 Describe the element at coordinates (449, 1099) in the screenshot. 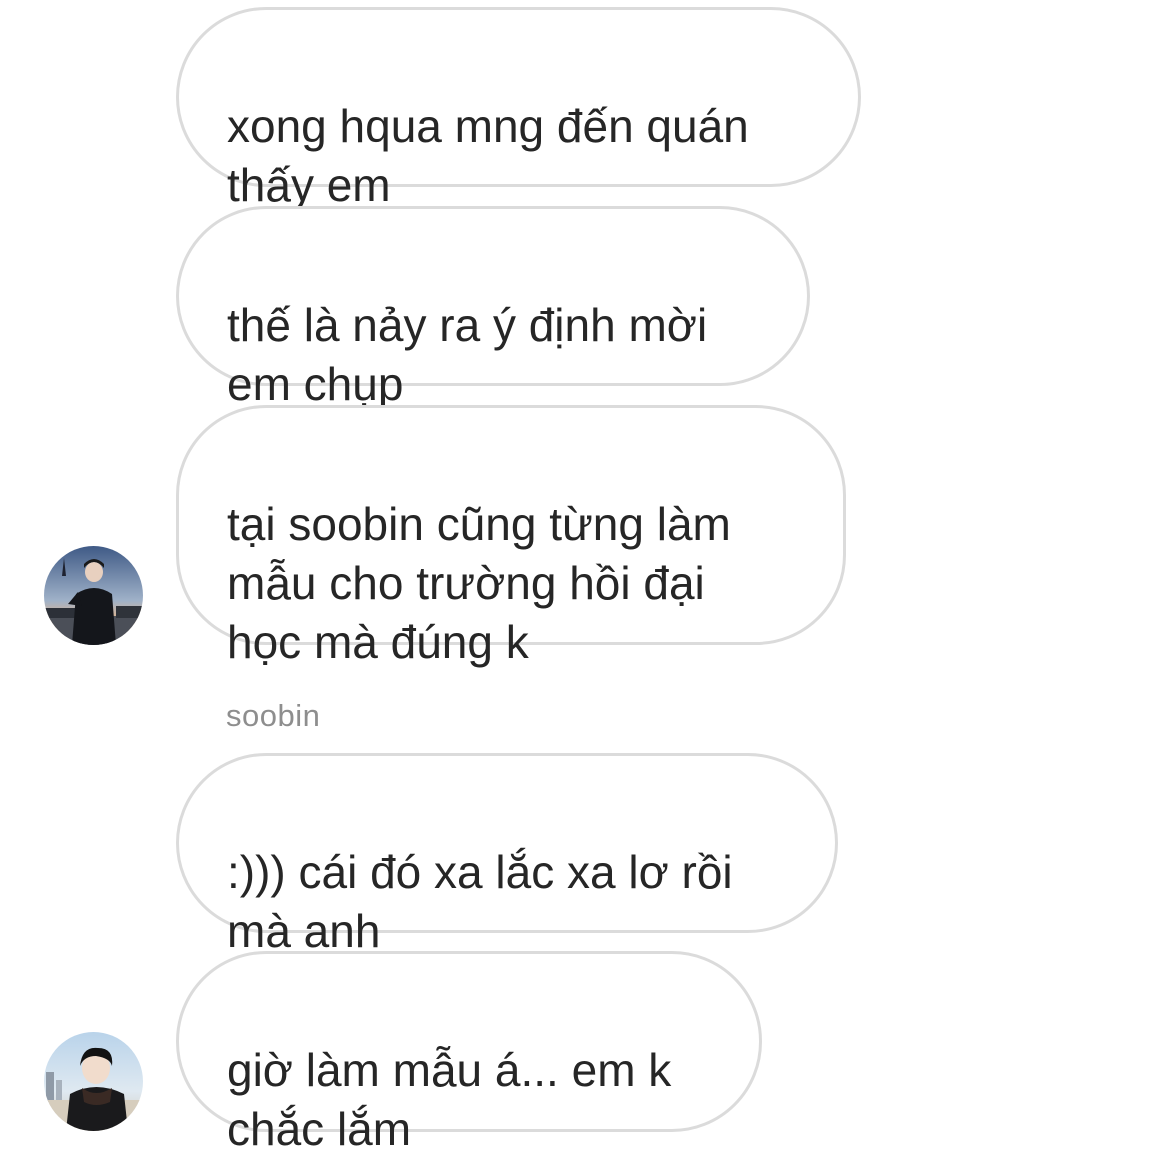

I see `message-text: giờ làm mẫu á... em k chắc lắm` at that location.